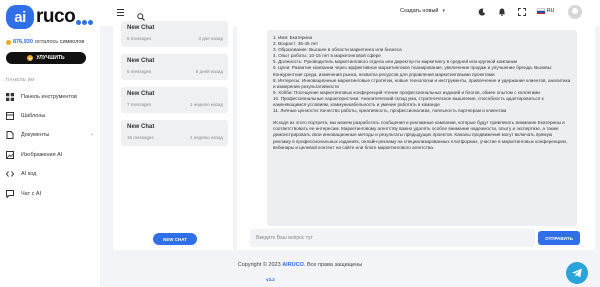 This screenshot has height=287, width=600. I want to click on sidebar-item-label: Чат с AI, so click(31, 194).